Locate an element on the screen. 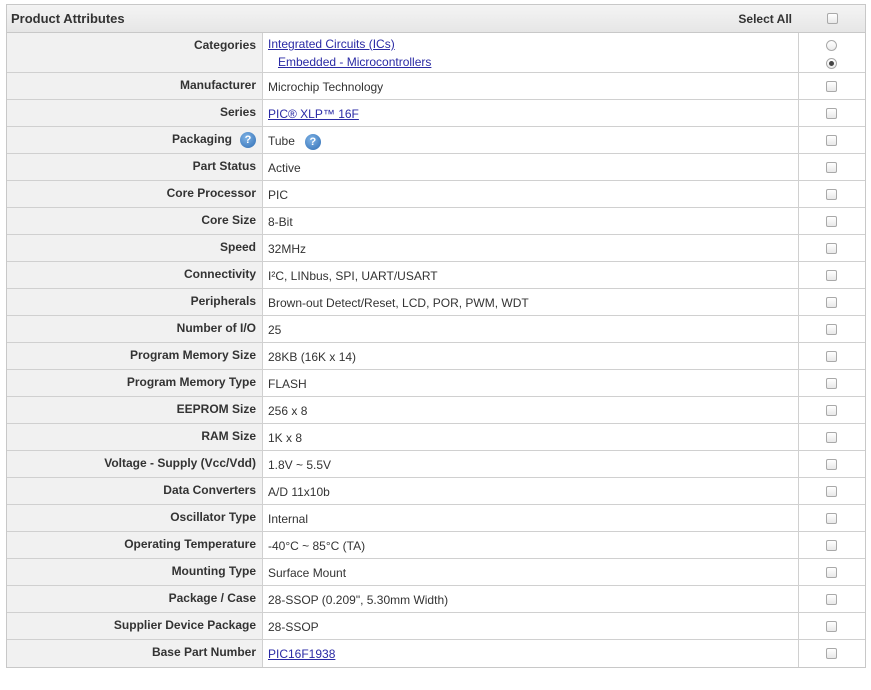 The height and width of the screenshot is (690, 871). attribute-row: Core Processor PIC is located at coordinates (436, 194).